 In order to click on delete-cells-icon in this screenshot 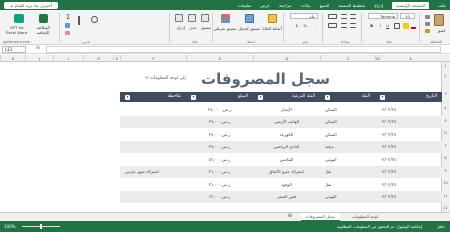, I will do `click(192, 18)`.